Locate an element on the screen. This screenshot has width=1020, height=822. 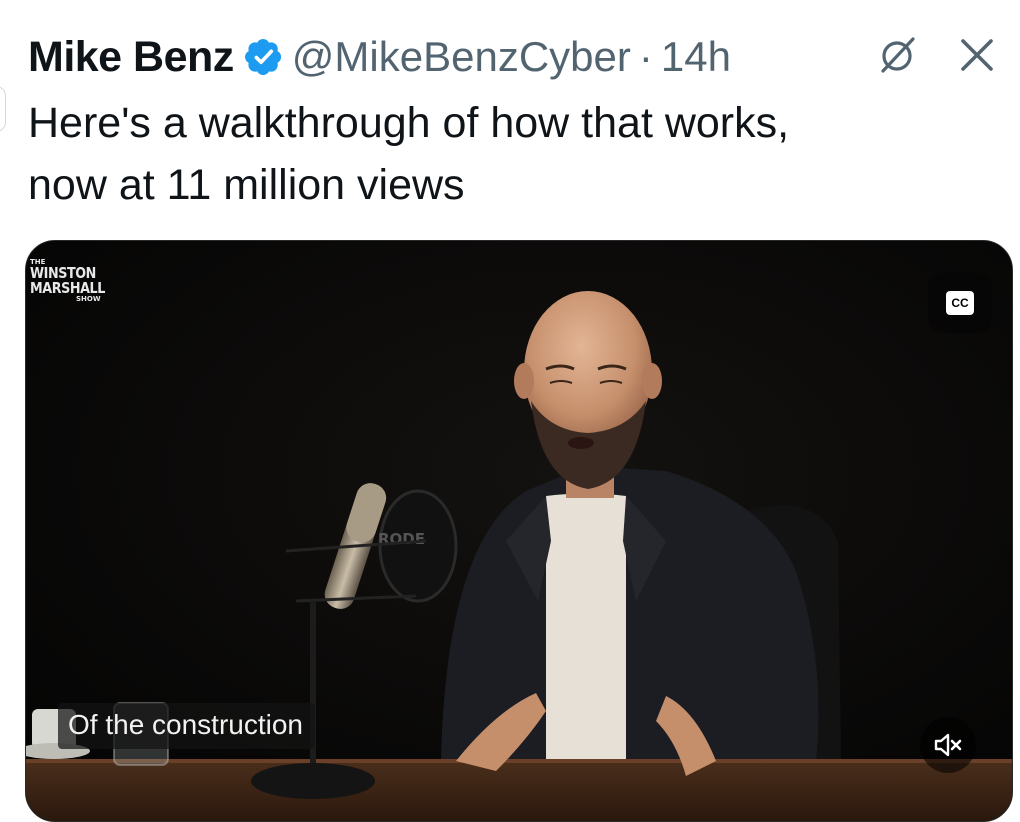
grok-button is located at coordinates (897, 55).